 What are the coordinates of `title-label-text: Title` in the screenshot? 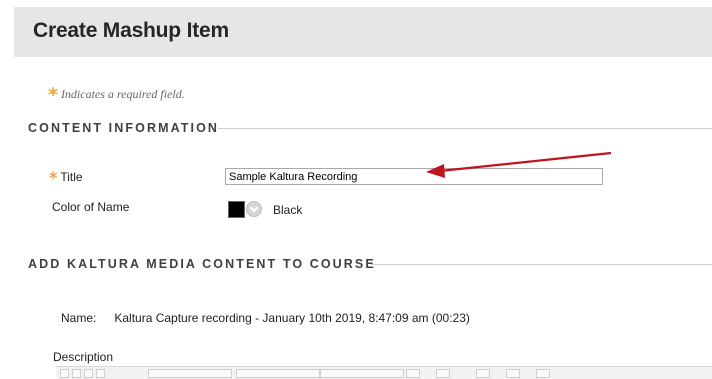 It's located at (71, 177).